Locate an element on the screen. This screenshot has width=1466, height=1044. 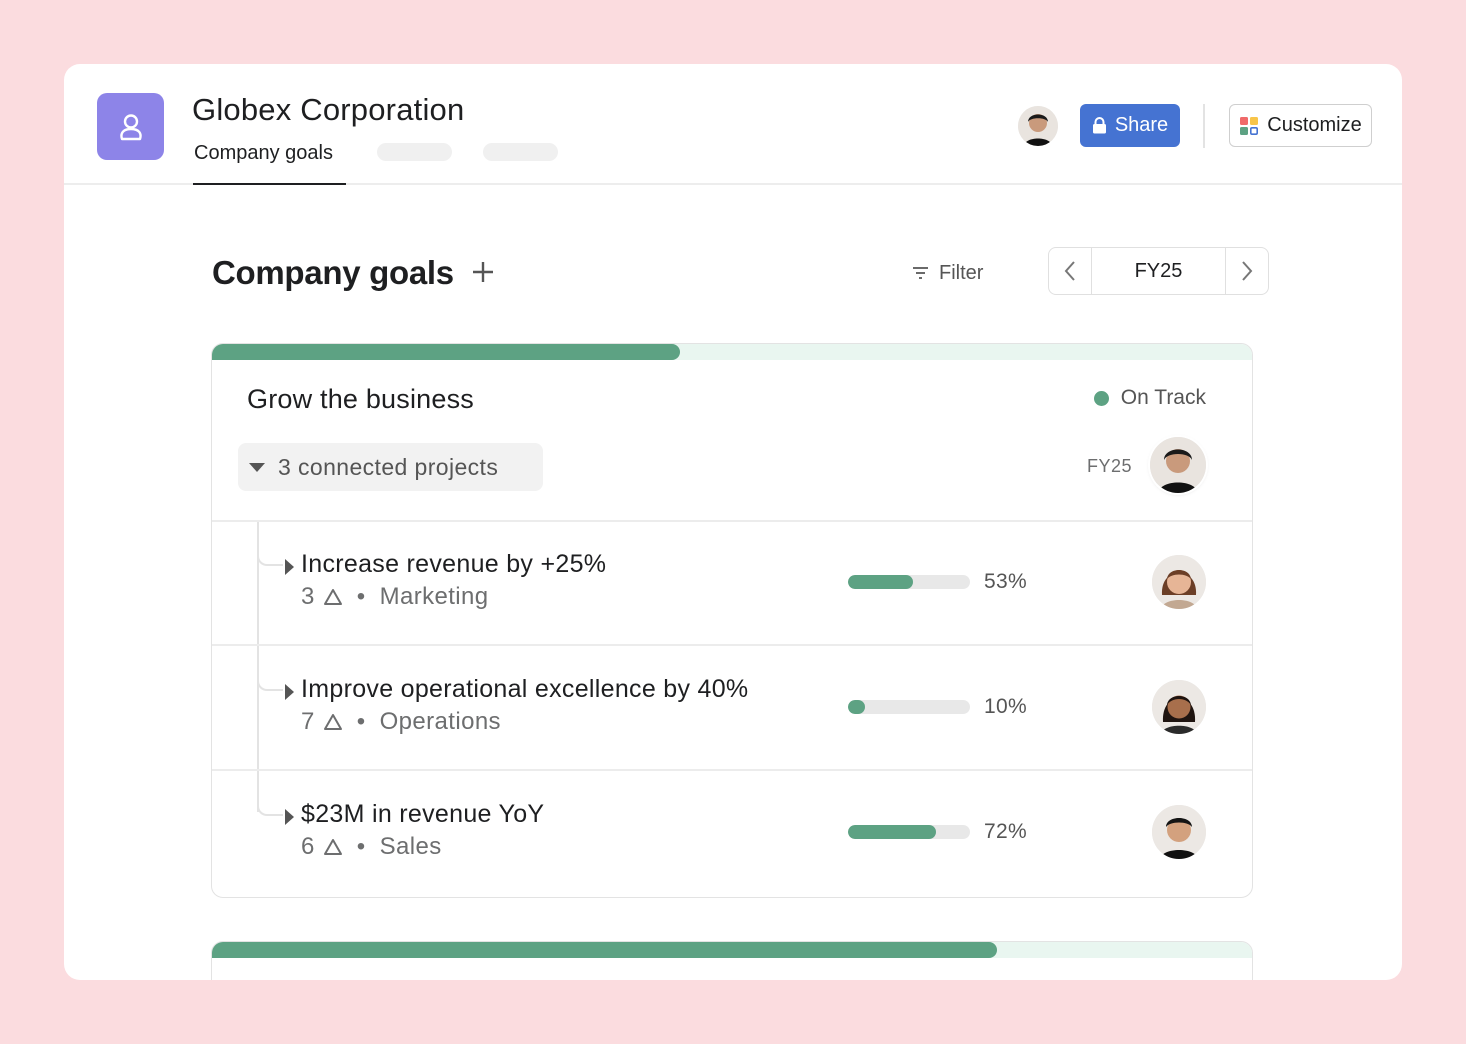
status-badge: On Track is located at coordinates (1149, 398).